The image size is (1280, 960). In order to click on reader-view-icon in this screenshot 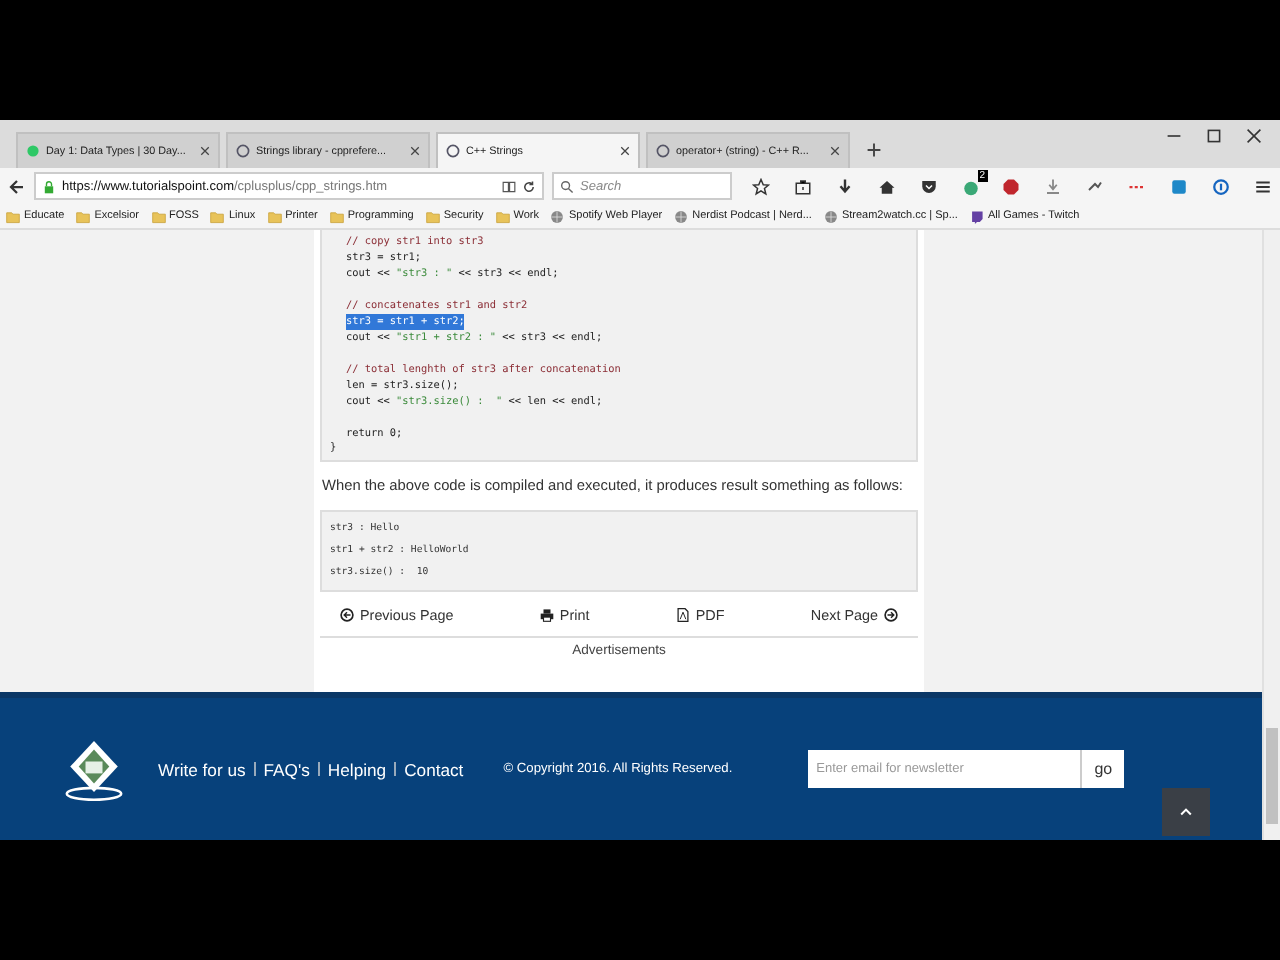, I will do `click(509, 186)`.